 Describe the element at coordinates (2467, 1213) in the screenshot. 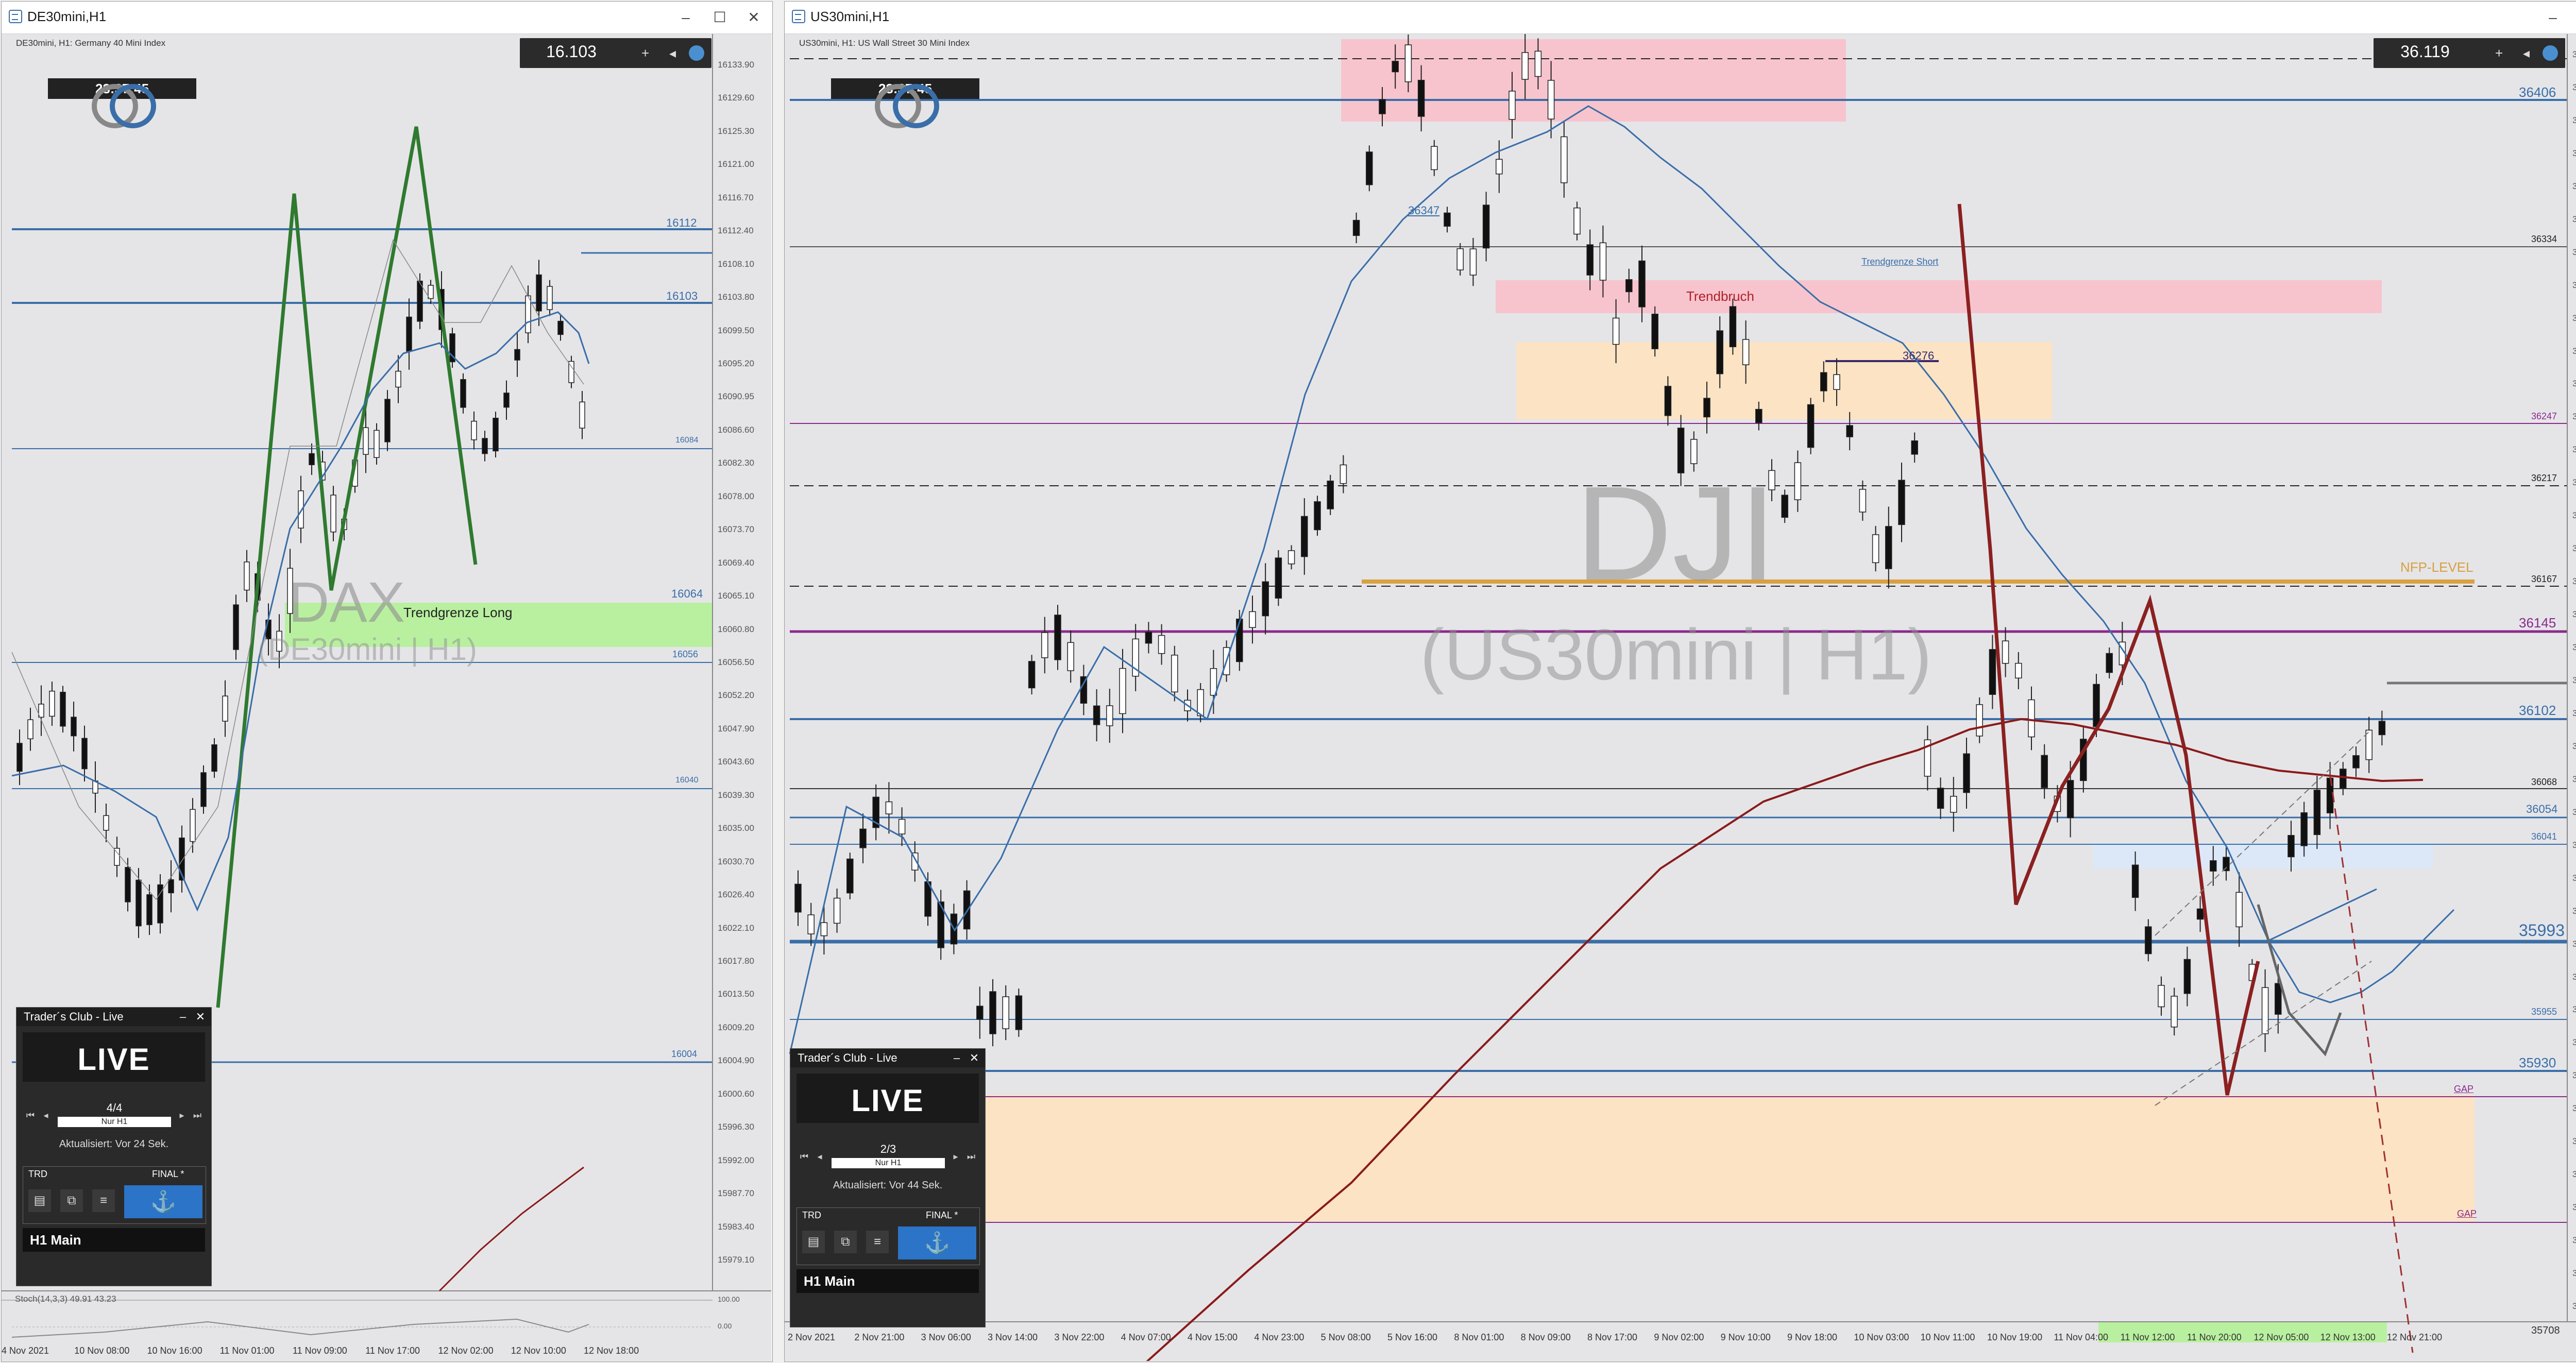

I see `gap-label: GAP` at that location.